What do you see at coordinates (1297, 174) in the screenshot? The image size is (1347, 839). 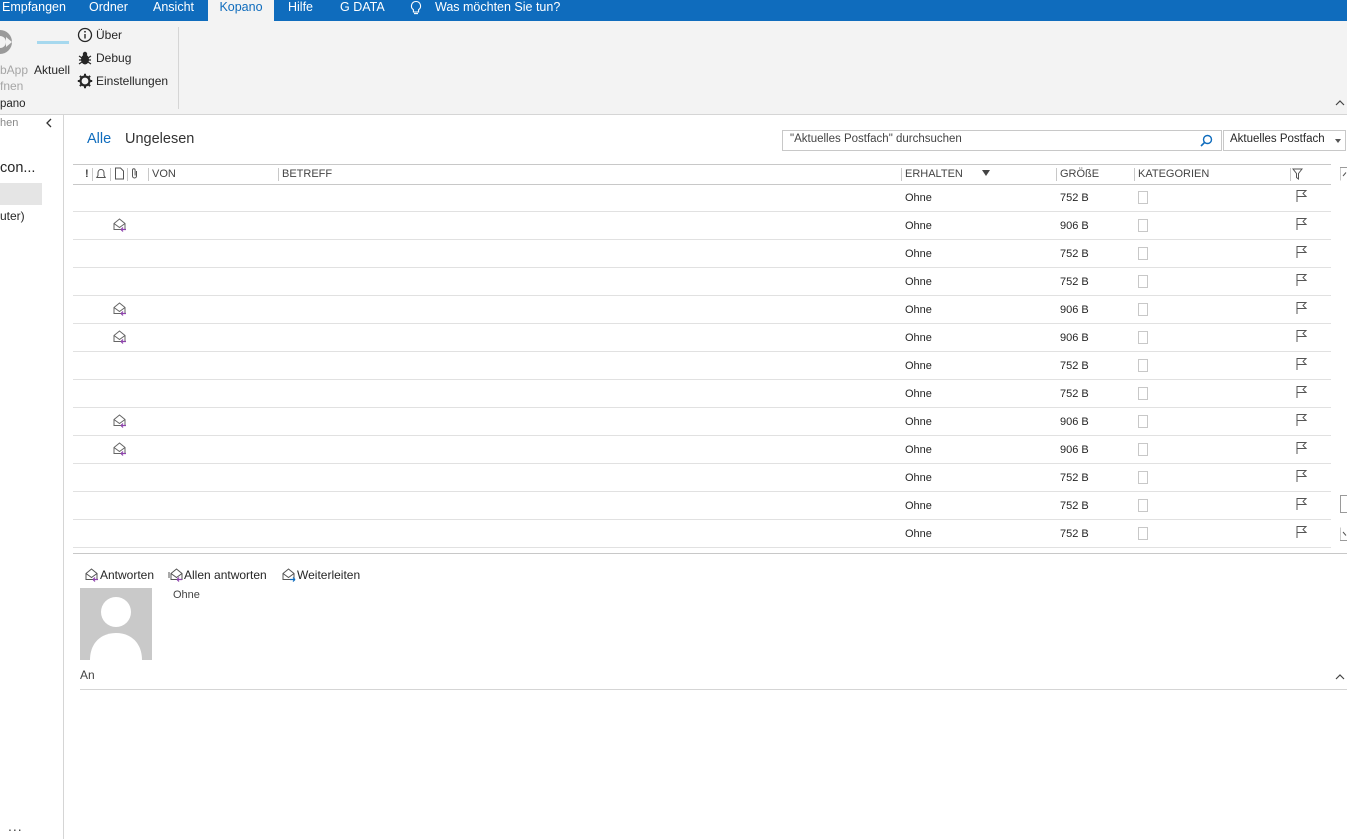 I see `flag-filter-icon` at bounding box center [1297, 174].